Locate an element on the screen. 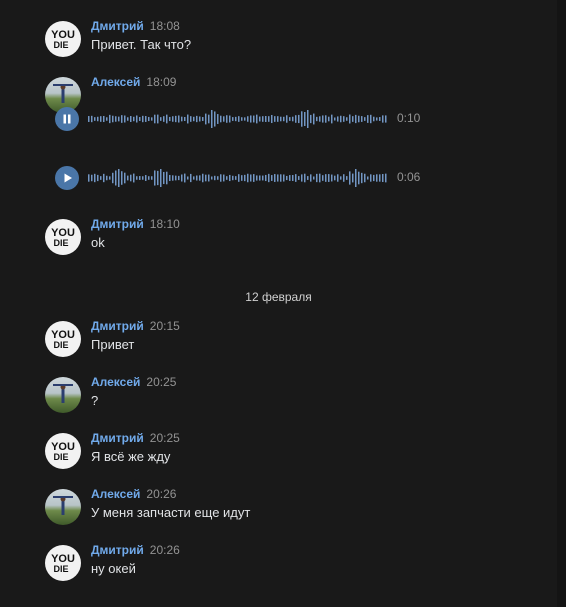 The width and height of the screenshot is (566, 607). pause-icon is located at coordinates (67, 119).